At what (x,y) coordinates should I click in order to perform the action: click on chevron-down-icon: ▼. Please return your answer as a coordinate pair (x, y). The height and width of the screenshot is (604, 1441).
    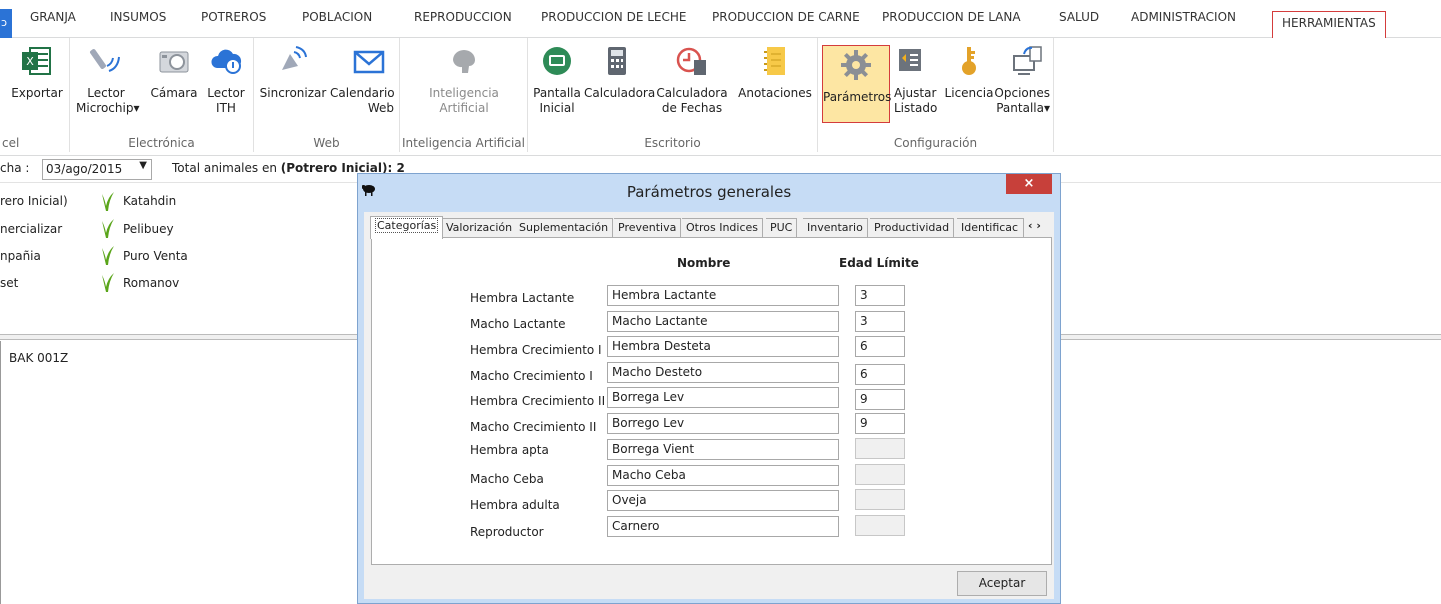
    Looking at the image, I should click on (143, 165).